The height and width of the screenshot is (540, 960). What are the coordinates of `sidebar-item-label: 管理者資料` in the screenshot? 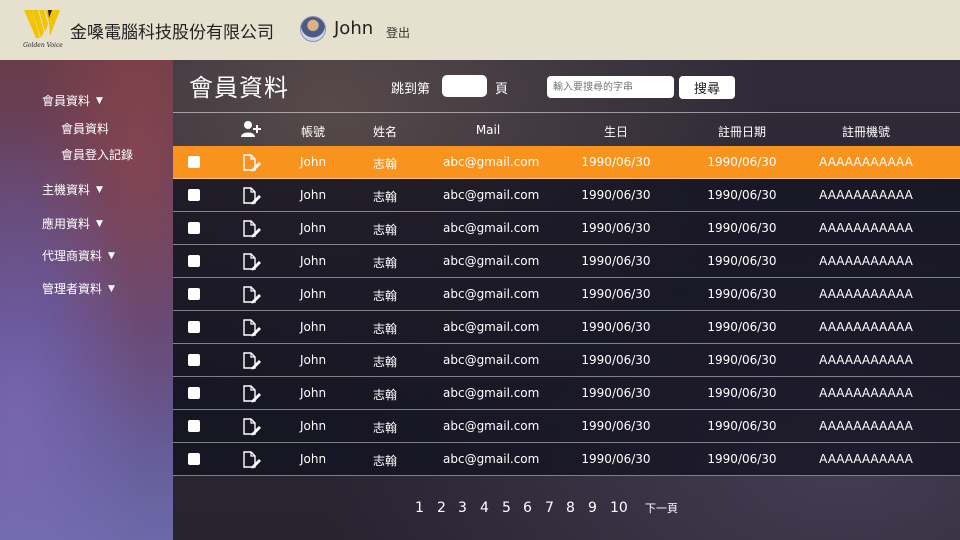 It's located at (72, 289).